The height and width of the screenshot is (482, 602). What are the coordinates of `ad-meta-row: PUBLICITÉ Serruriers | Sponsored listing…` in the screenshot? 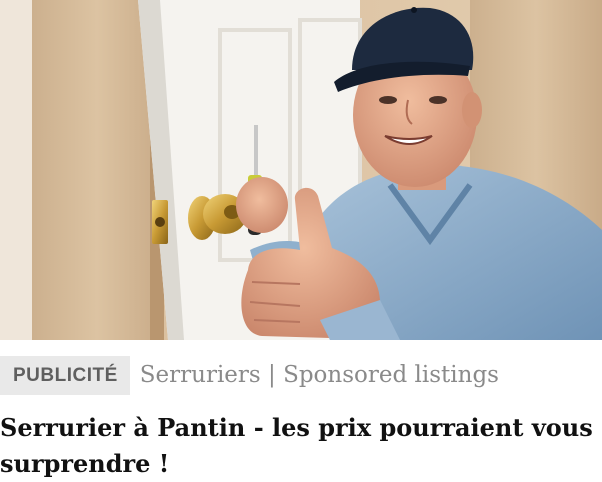 It's located at (249, 375).